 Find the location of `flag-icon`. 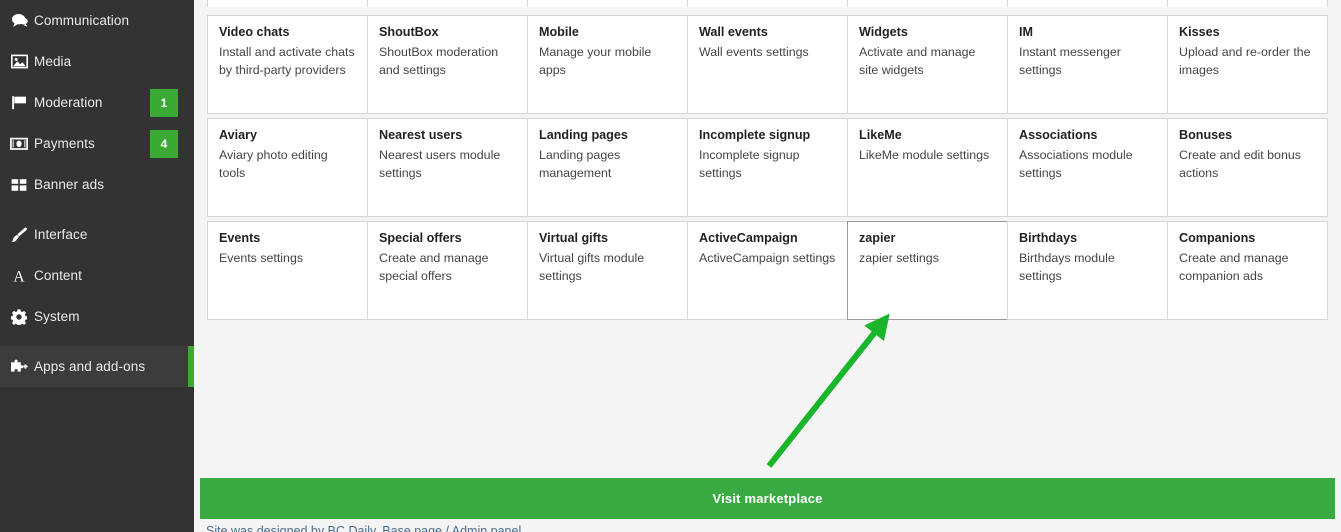

flag-icon is located at coordinates (19, 102).